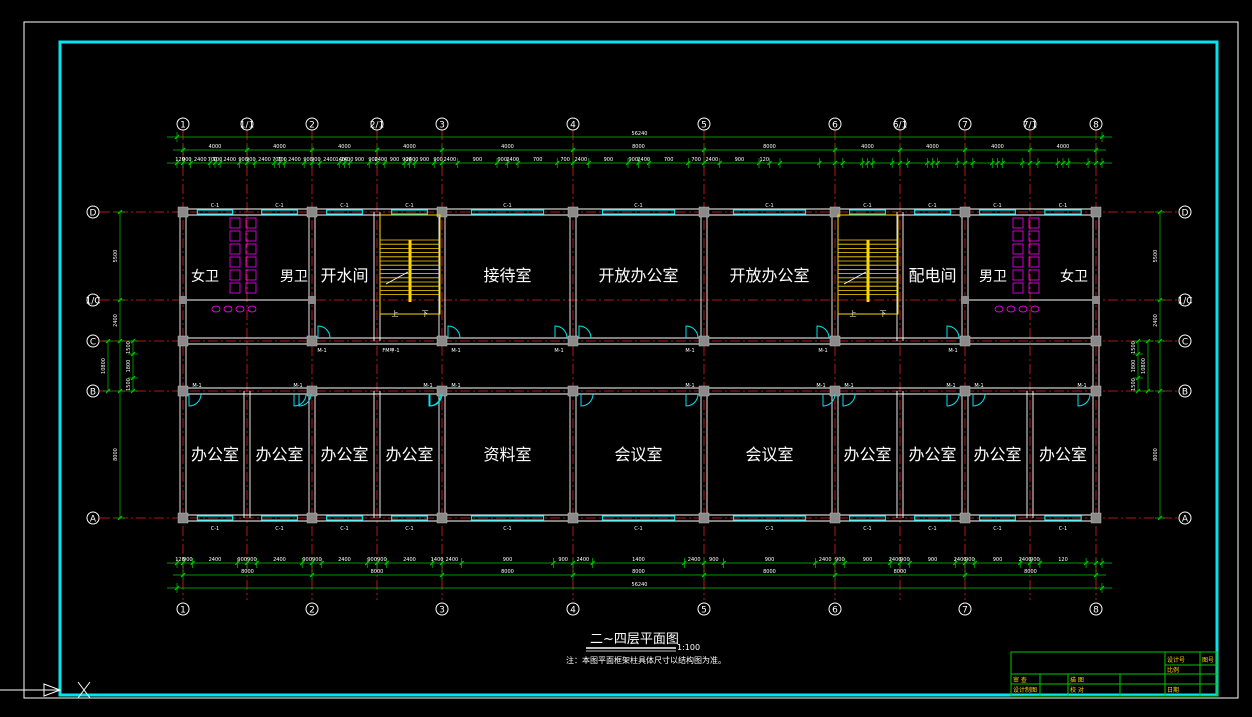 Image resolution: width=1252 pixels, height=717 pixels. Describe the element at coordinates (425, 314) in the screenshot. I see `stair-down-label: 下` at that location.